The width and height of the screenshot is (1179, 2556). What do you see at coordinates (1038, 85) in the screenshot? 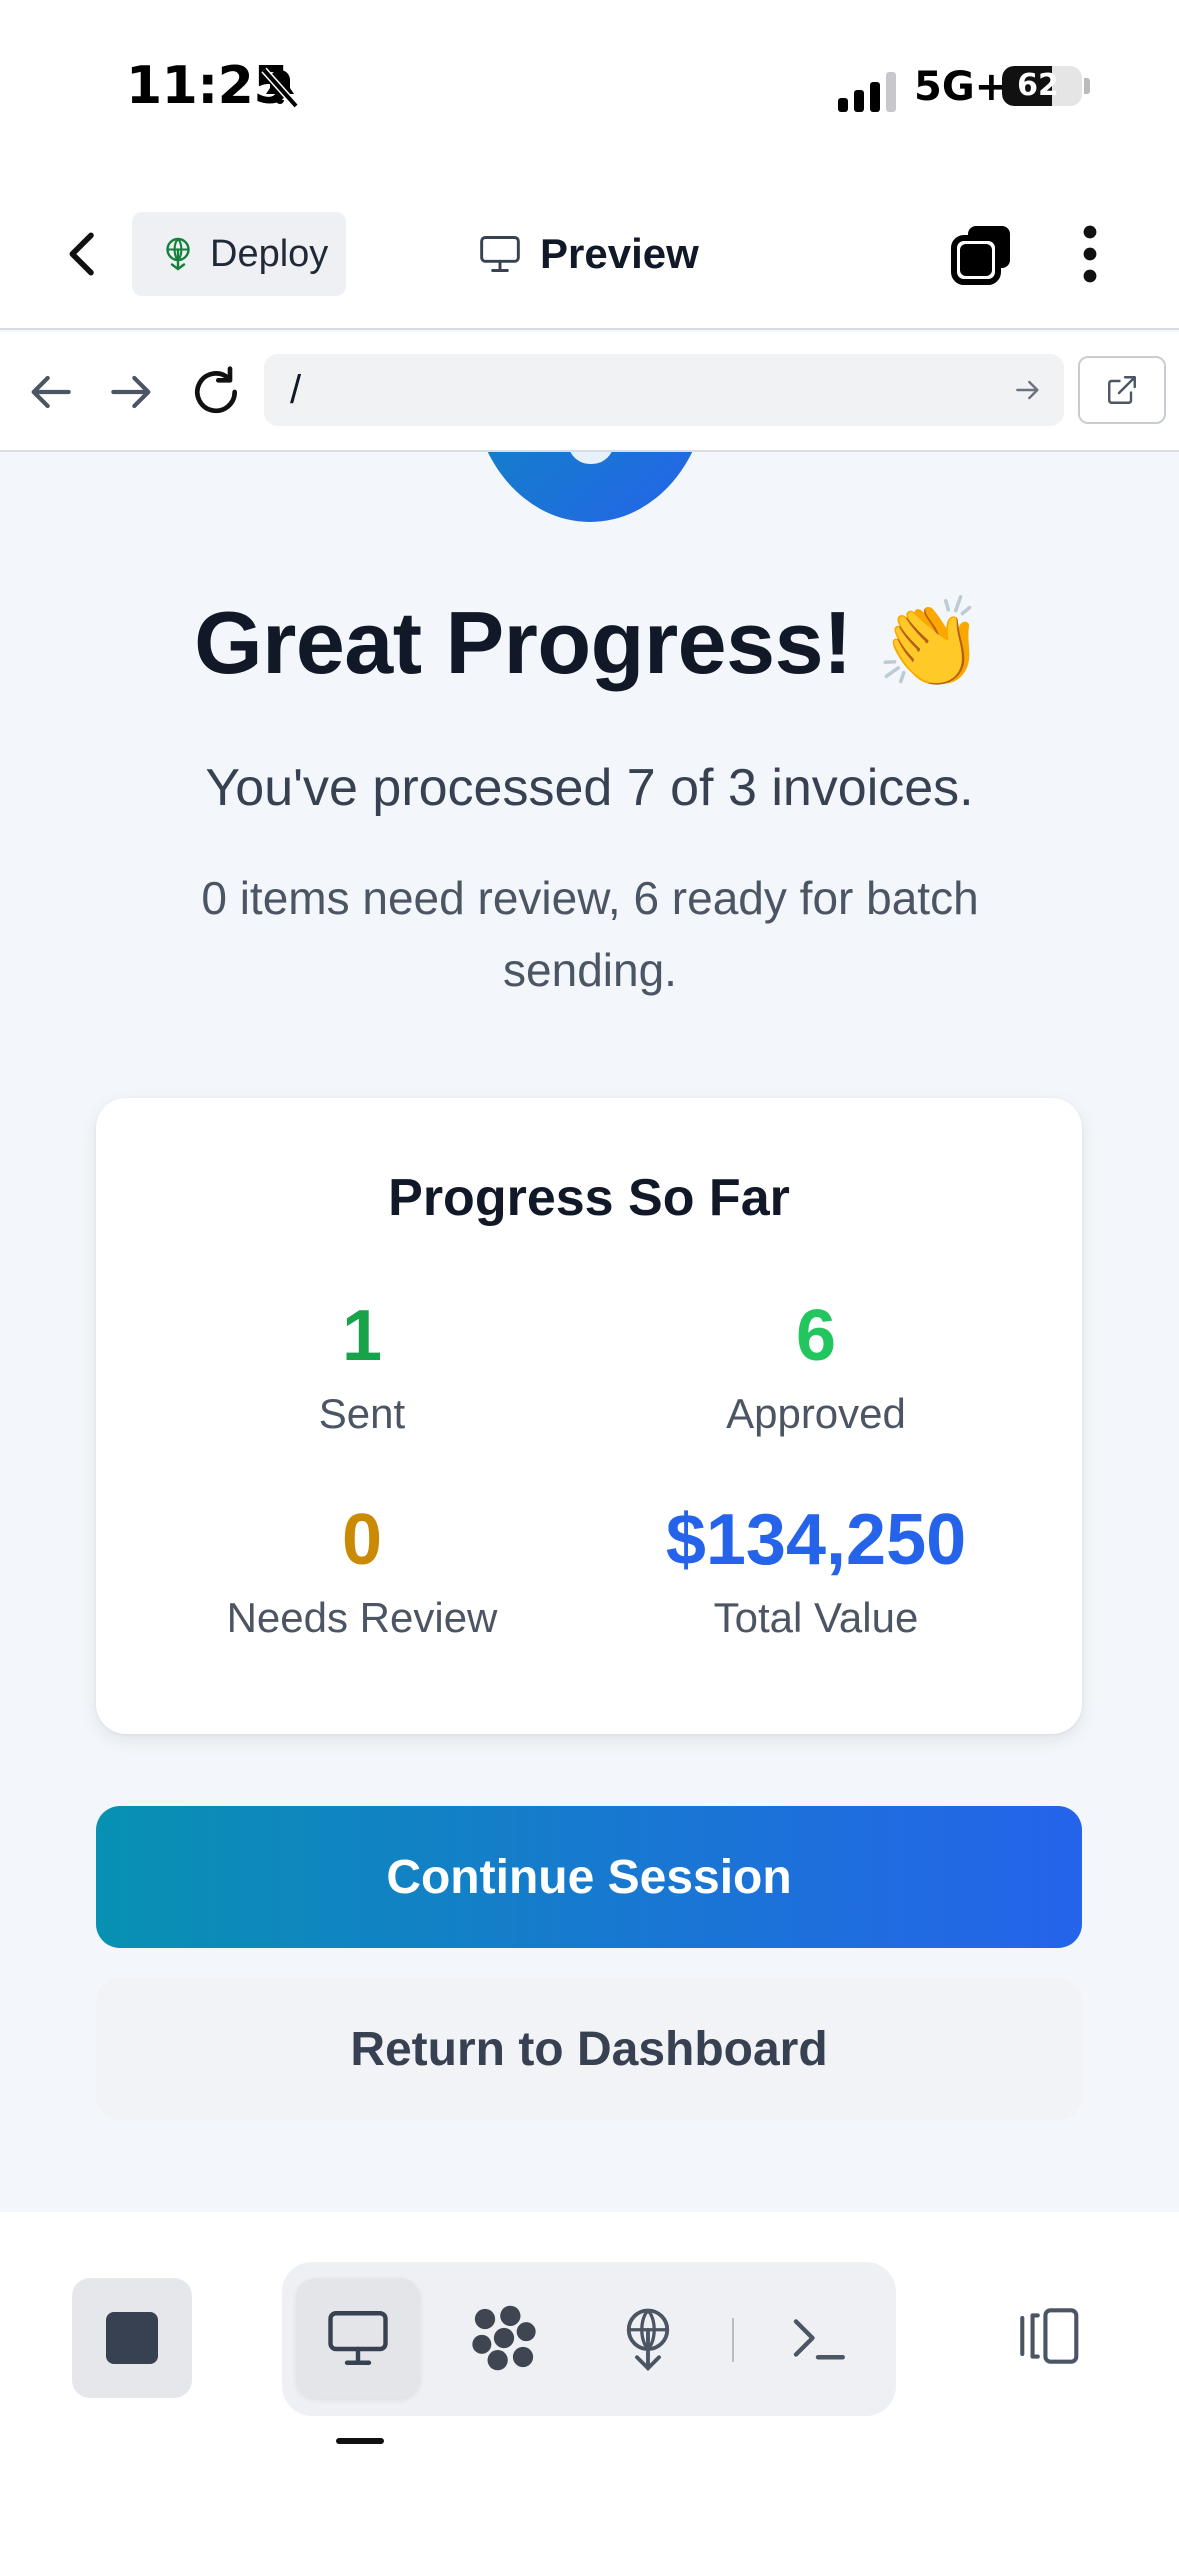
I see `battery-level: 62` at bounding box center [1038, 85].